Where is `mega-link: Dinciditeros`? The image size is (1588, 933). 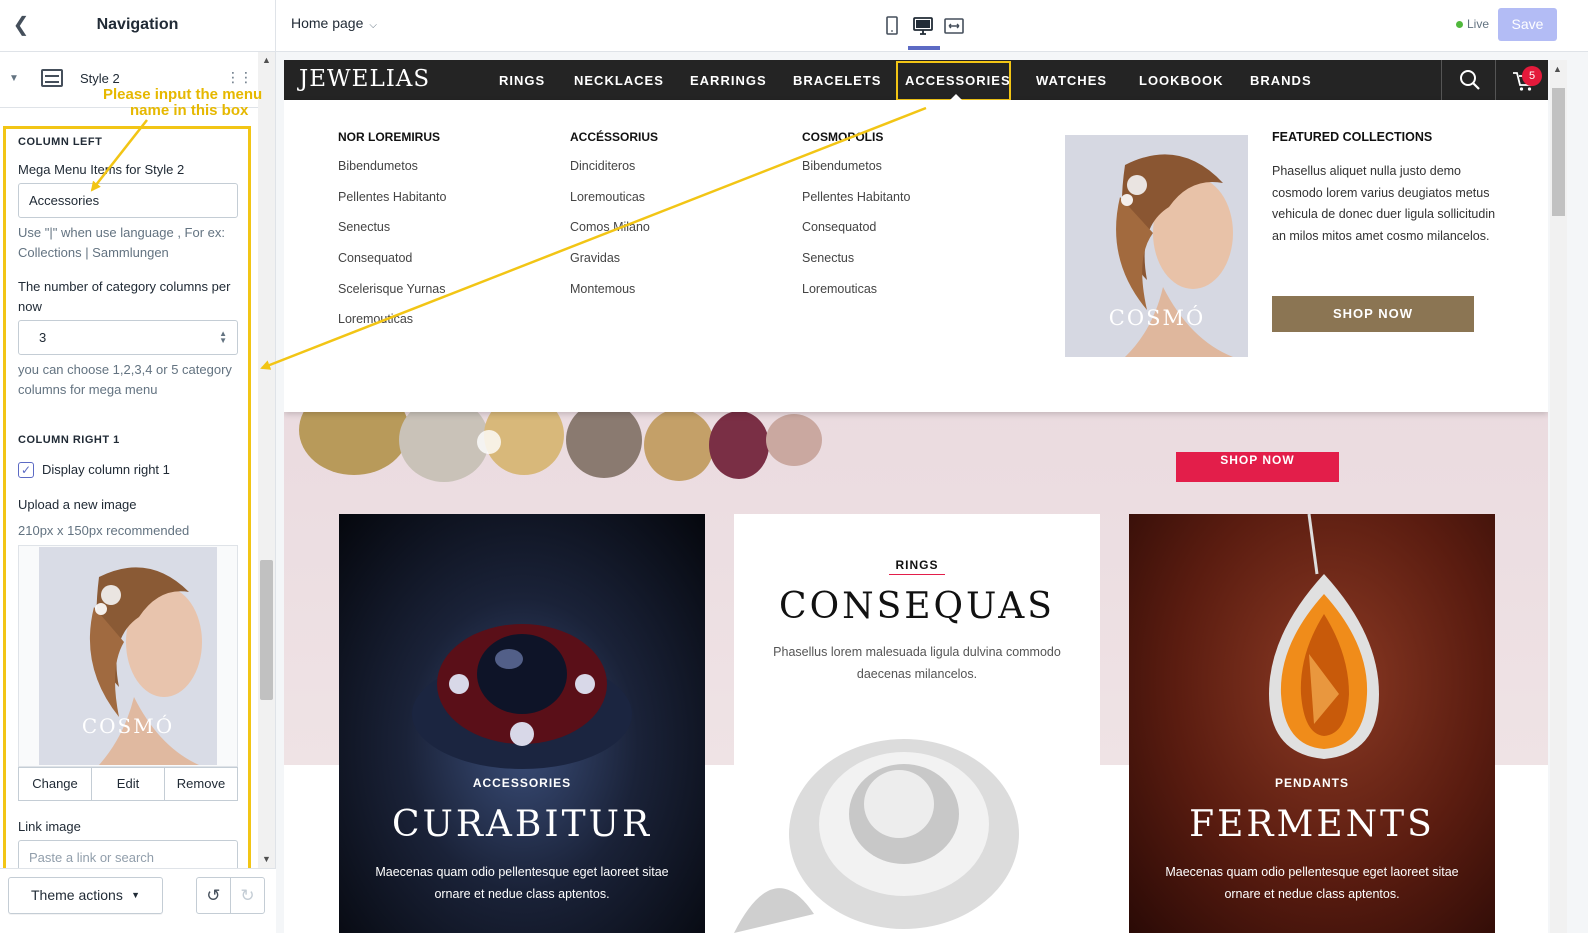
mega-link: Dinciditeros is located at coordinates (614, 171).